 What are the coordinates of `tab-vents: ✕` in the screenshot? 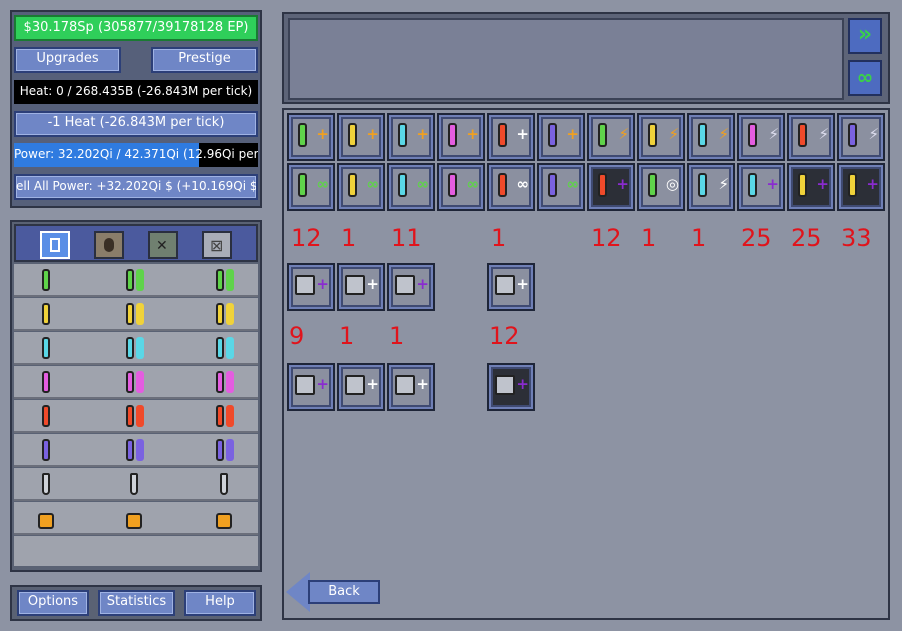 It's located at (163, 245).